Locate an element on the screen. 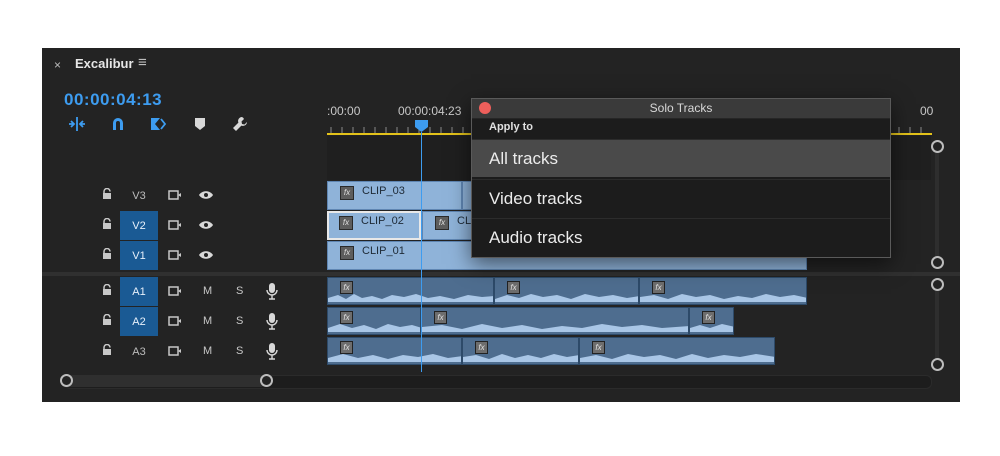 This screenshot has height=456, width=1000. option-audio-tracks: Audio tracks is located at coordinates (681, 237).